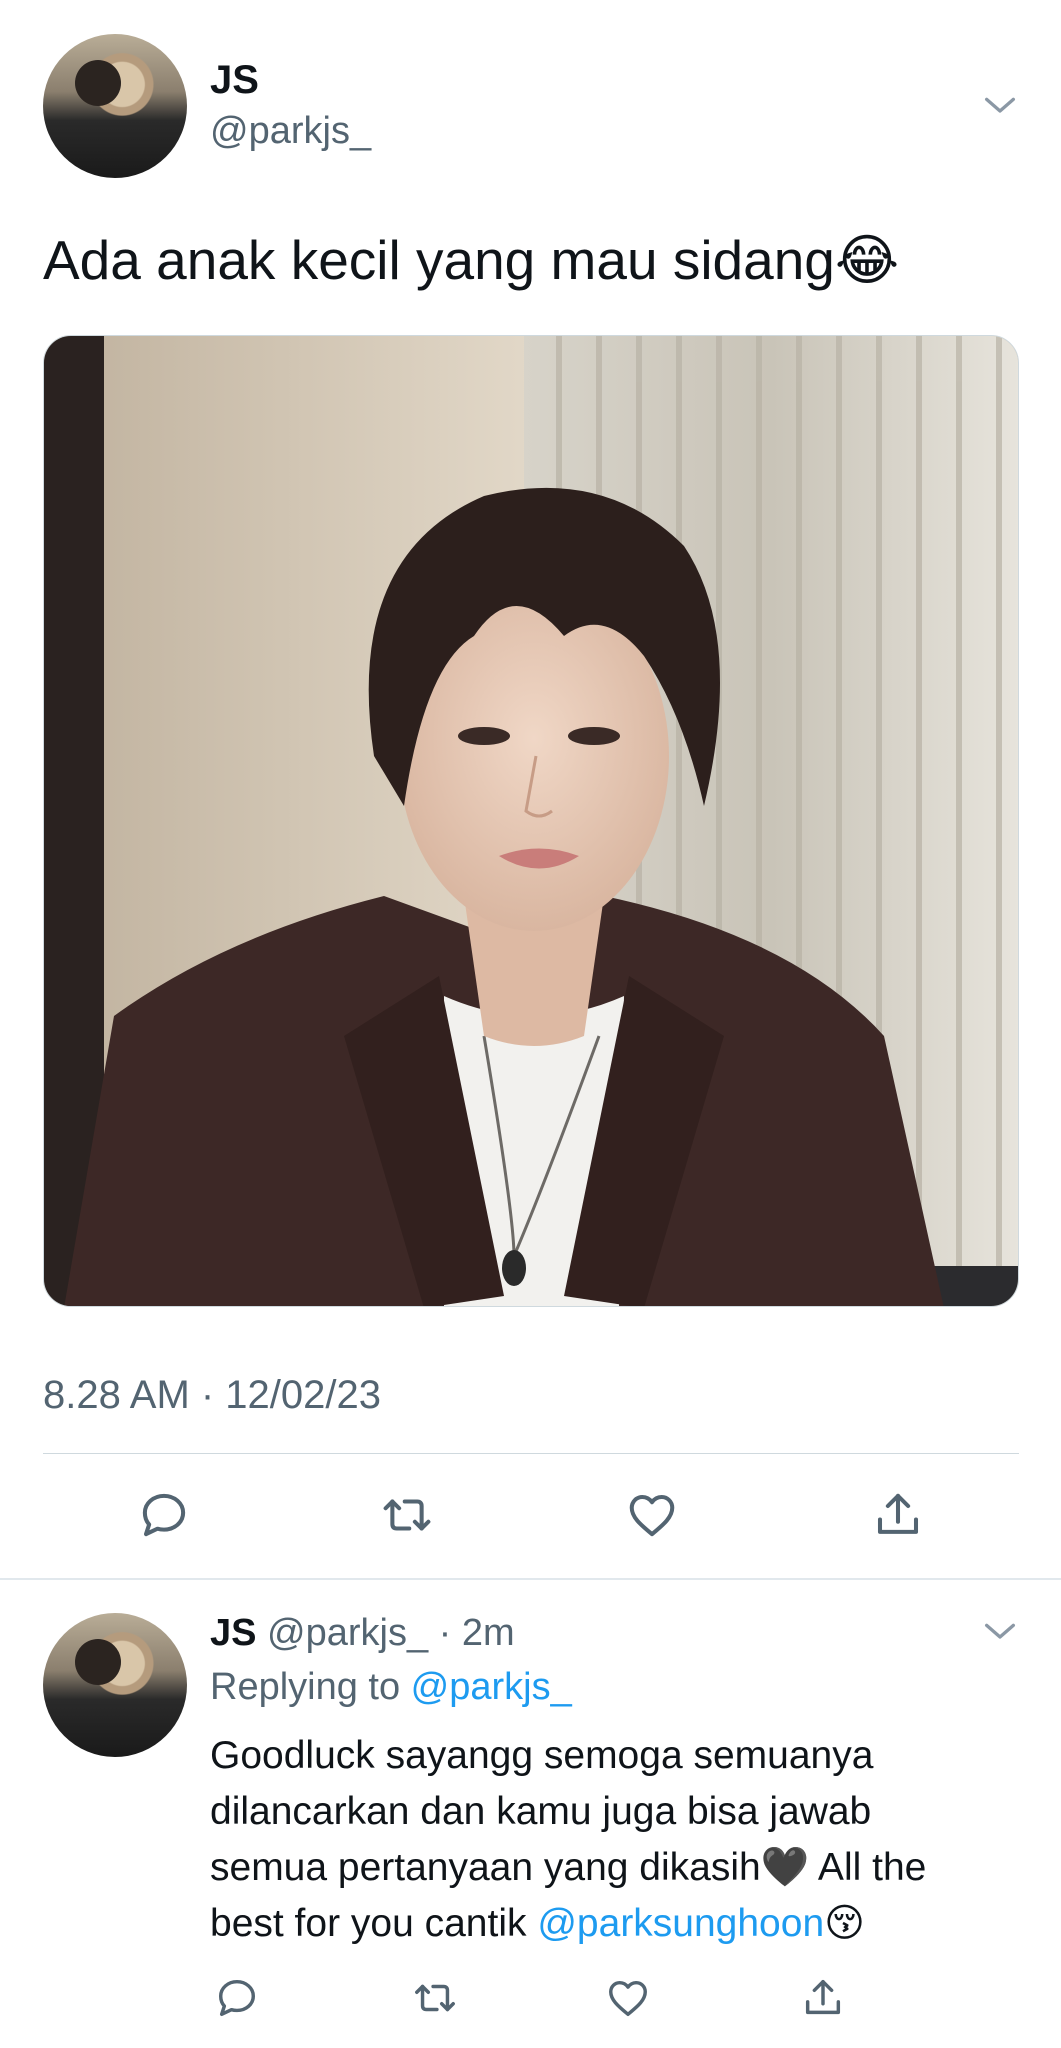  I want to click on replying-to-handle: @parkjs_, so click(491, 1687).